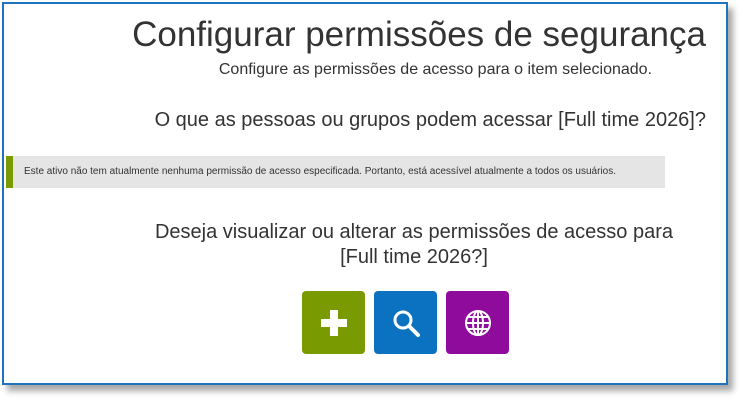 The image size is (745, 402). What do you see at coordinates (419, 34) in the screenshot?
I see `page-title: Configurar permissões de segurança` at bounding box center [419, 34].